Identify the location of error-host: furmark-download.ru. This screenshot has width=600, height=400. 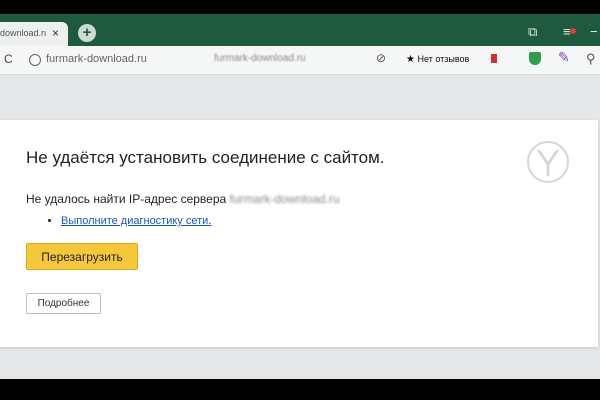
(284, 199).